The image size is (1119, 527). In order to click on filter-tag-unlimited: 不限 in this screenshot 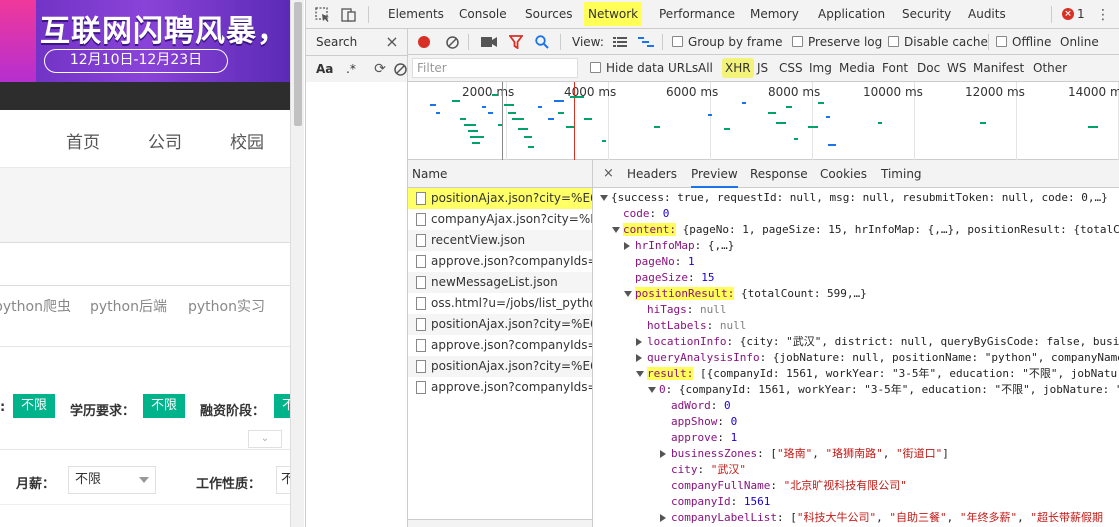, I will do `click(34, 406)`.